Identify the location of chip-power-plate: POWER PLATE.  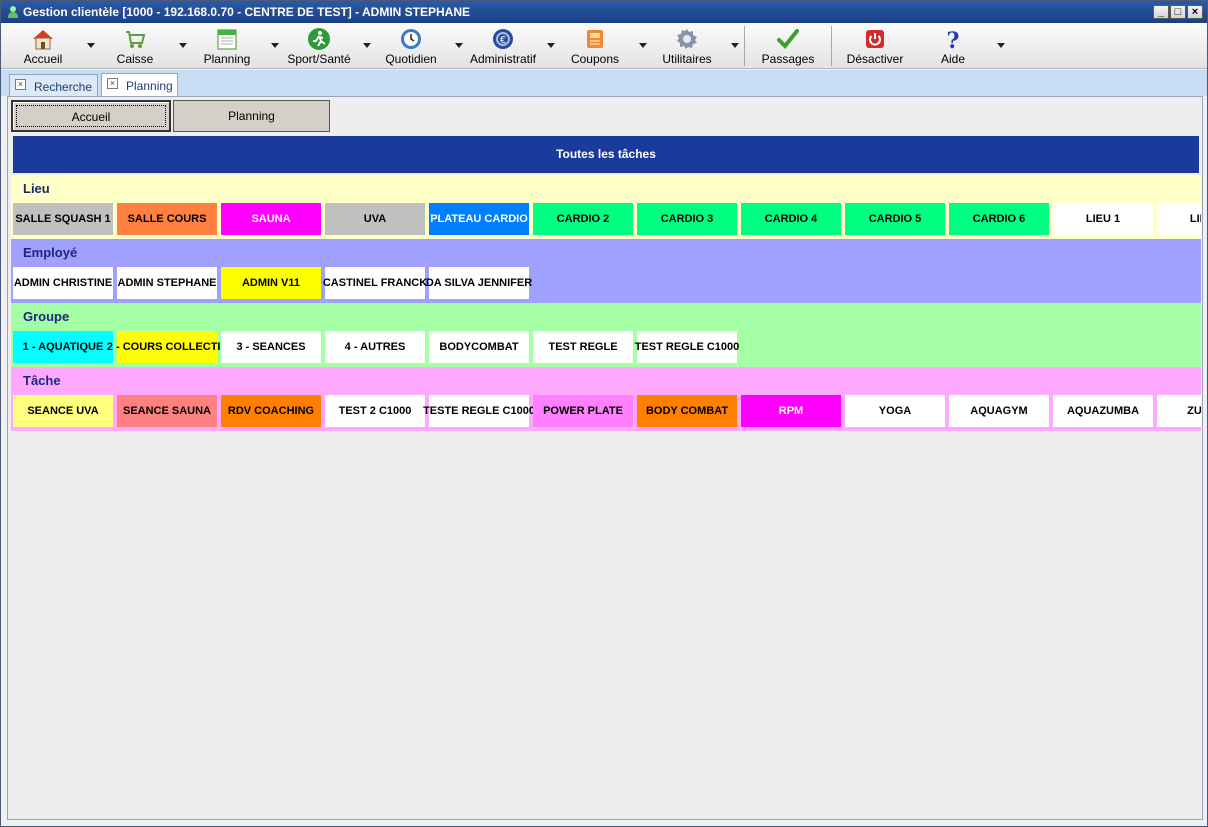
(583, 411).